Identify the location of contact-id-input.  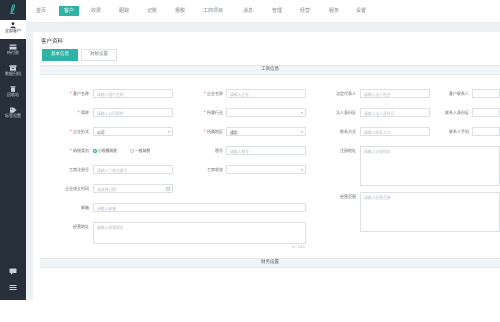
(486, 112).